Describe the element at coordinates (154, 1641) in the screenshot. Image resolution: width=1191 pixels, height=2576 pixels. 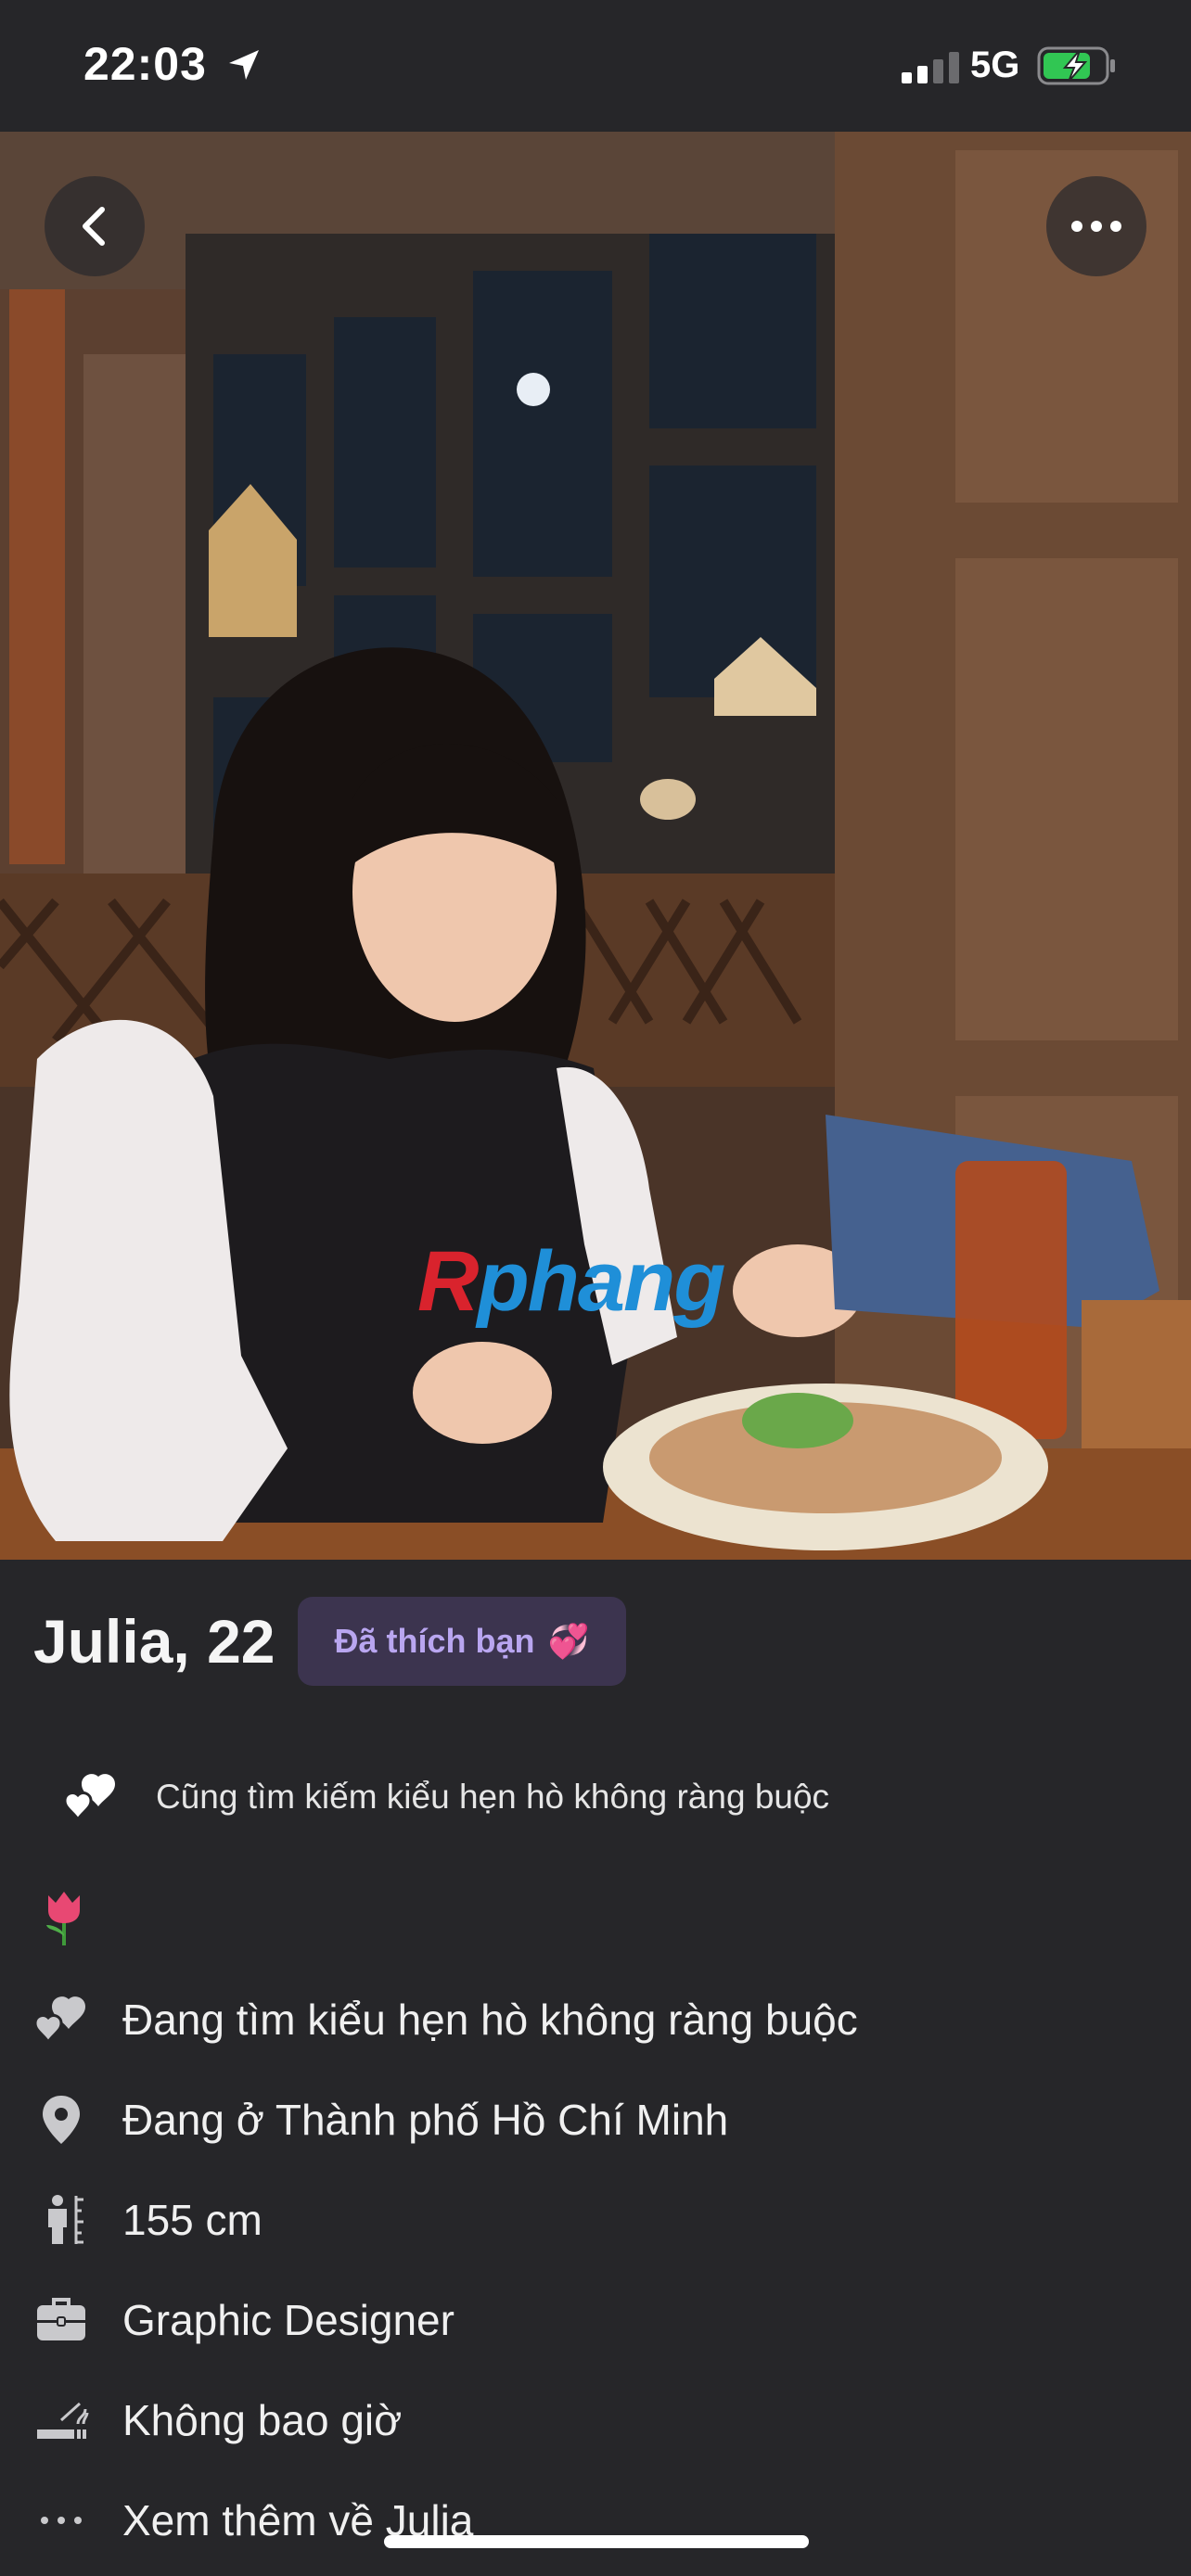
I see `profile-name: Julia, 22` at that location.